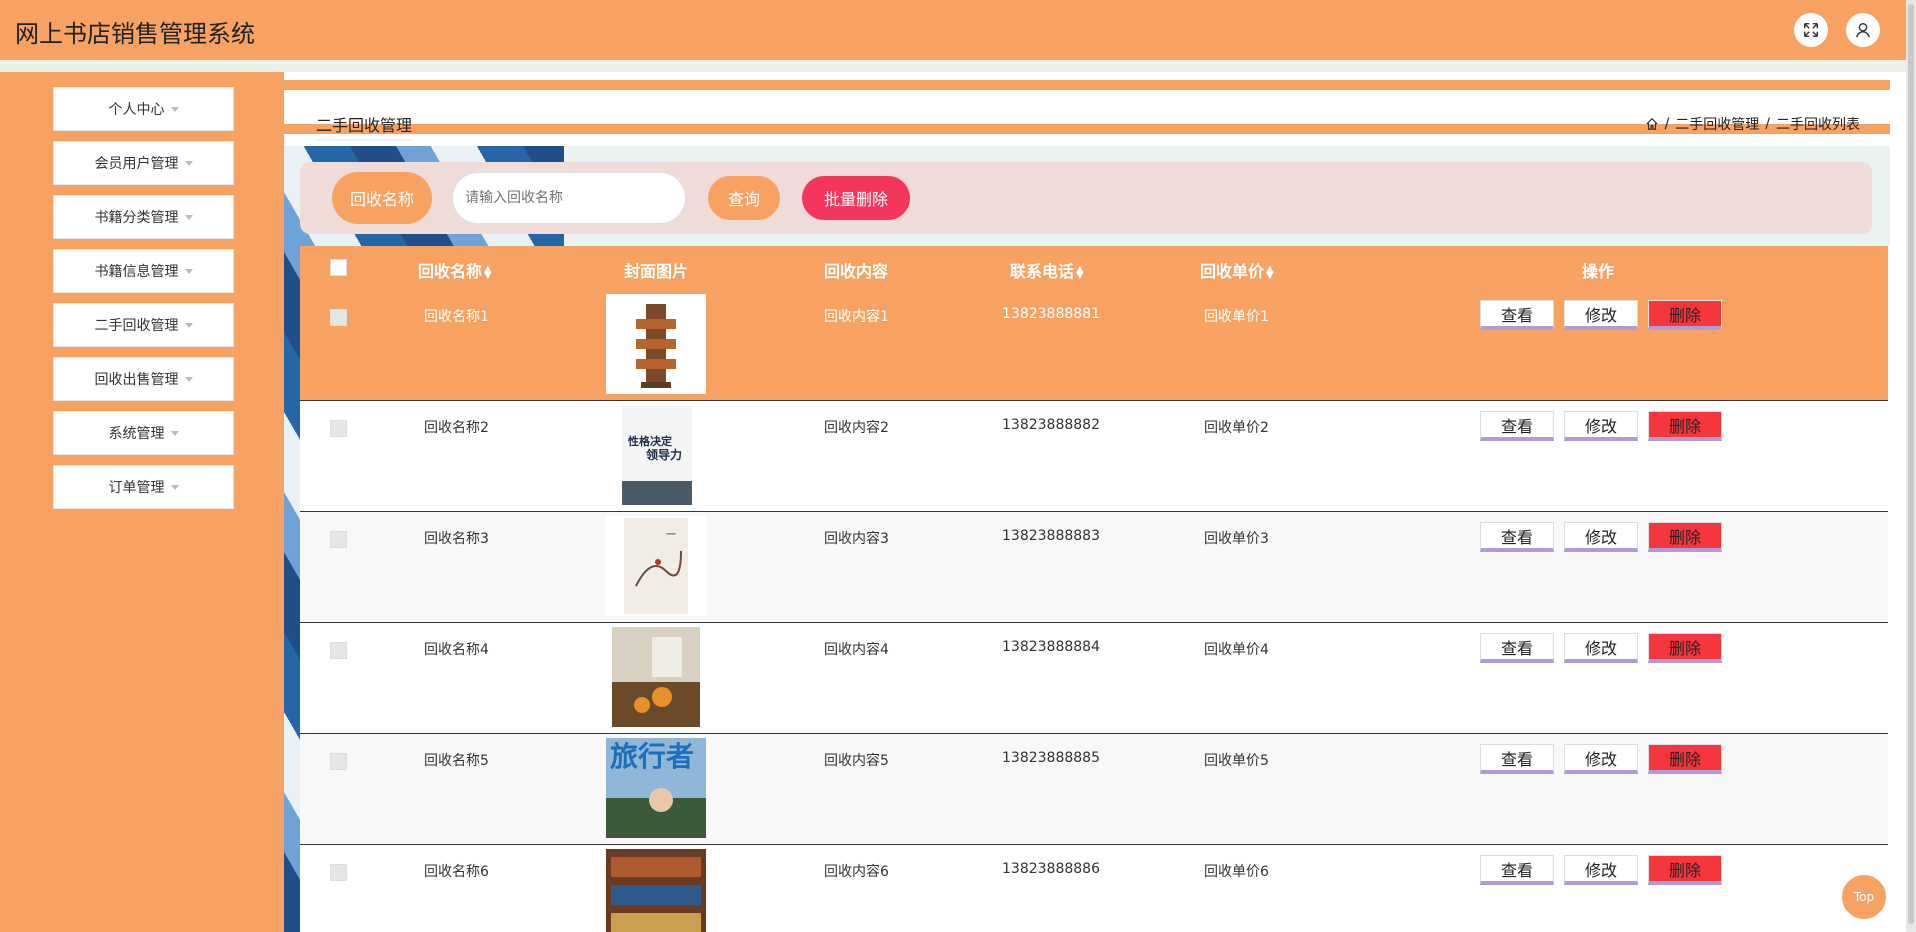  I want to click on bulk-delete-button: 批量删除, so click(856, 198).